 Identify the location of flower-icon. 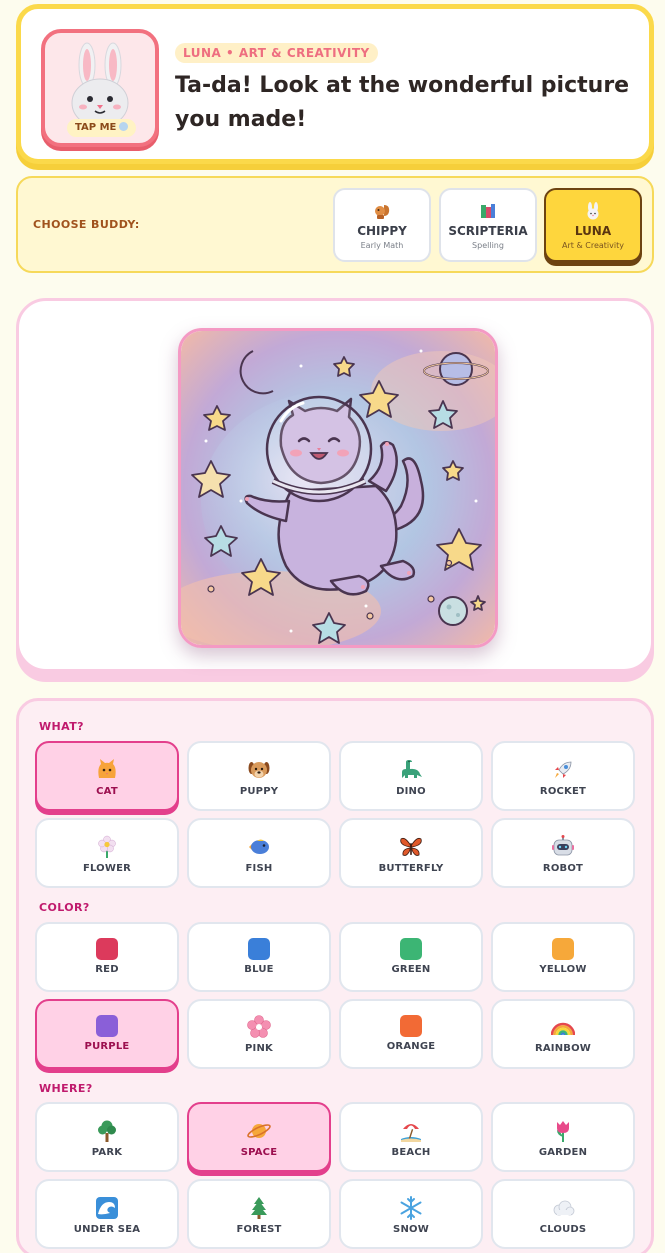
(107, 846).